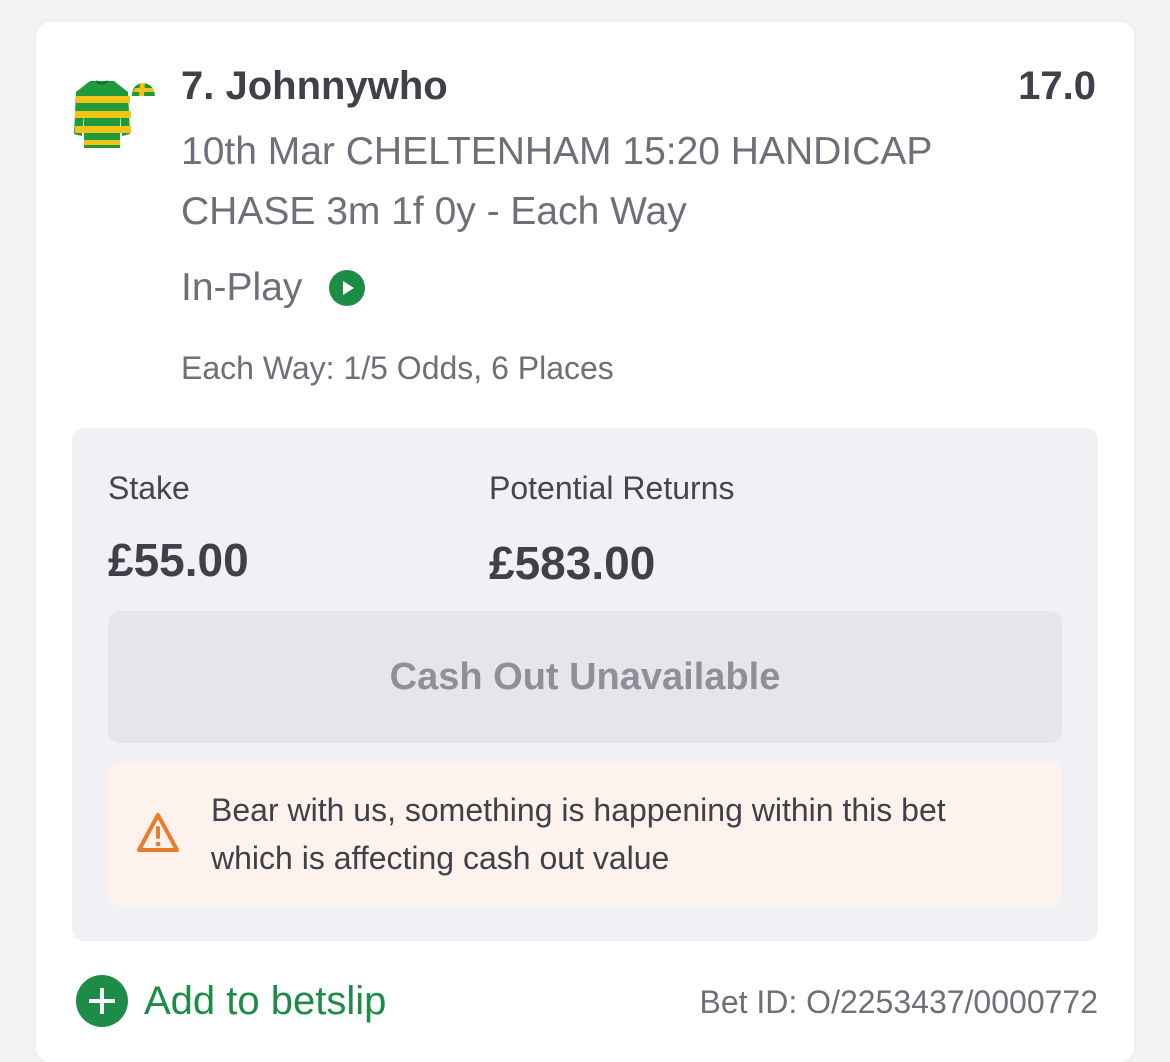 The width and height of the screenshot is (1170, 1062). I want to click on add-to-betslip-label: Add to betslip, so click(265, 1000).